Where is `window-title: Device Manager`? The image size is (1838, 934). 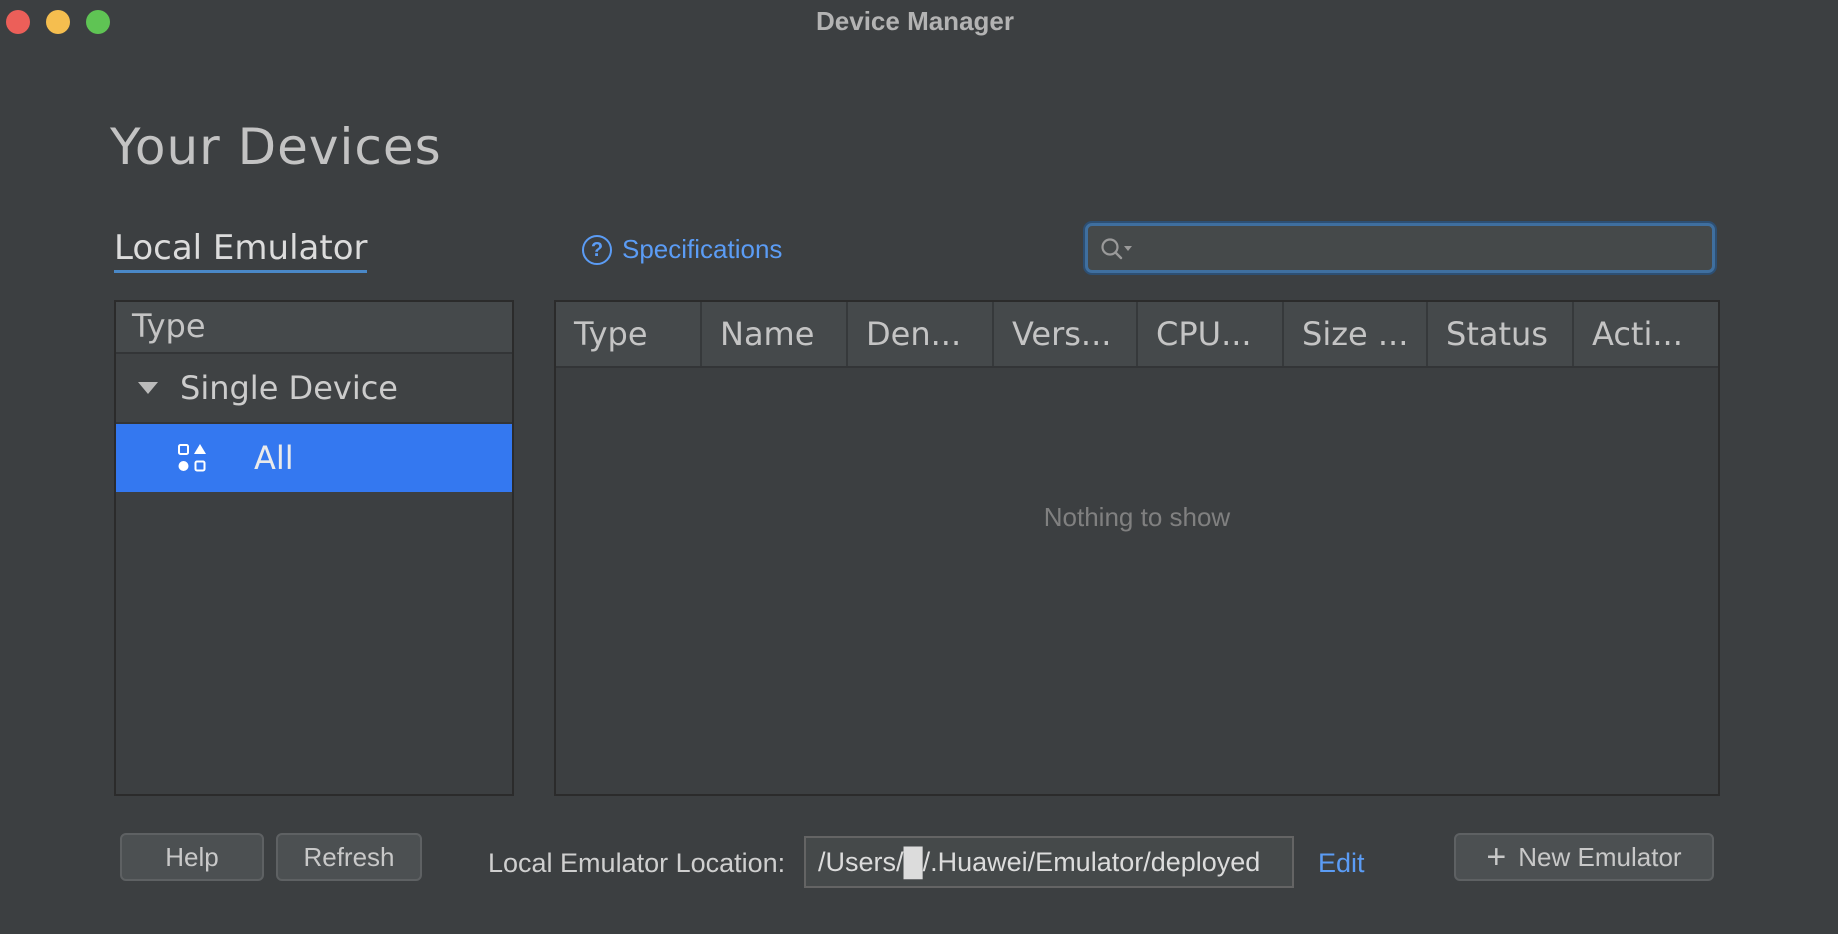
window-title: Device Manager is located at coordinates (915, 21).